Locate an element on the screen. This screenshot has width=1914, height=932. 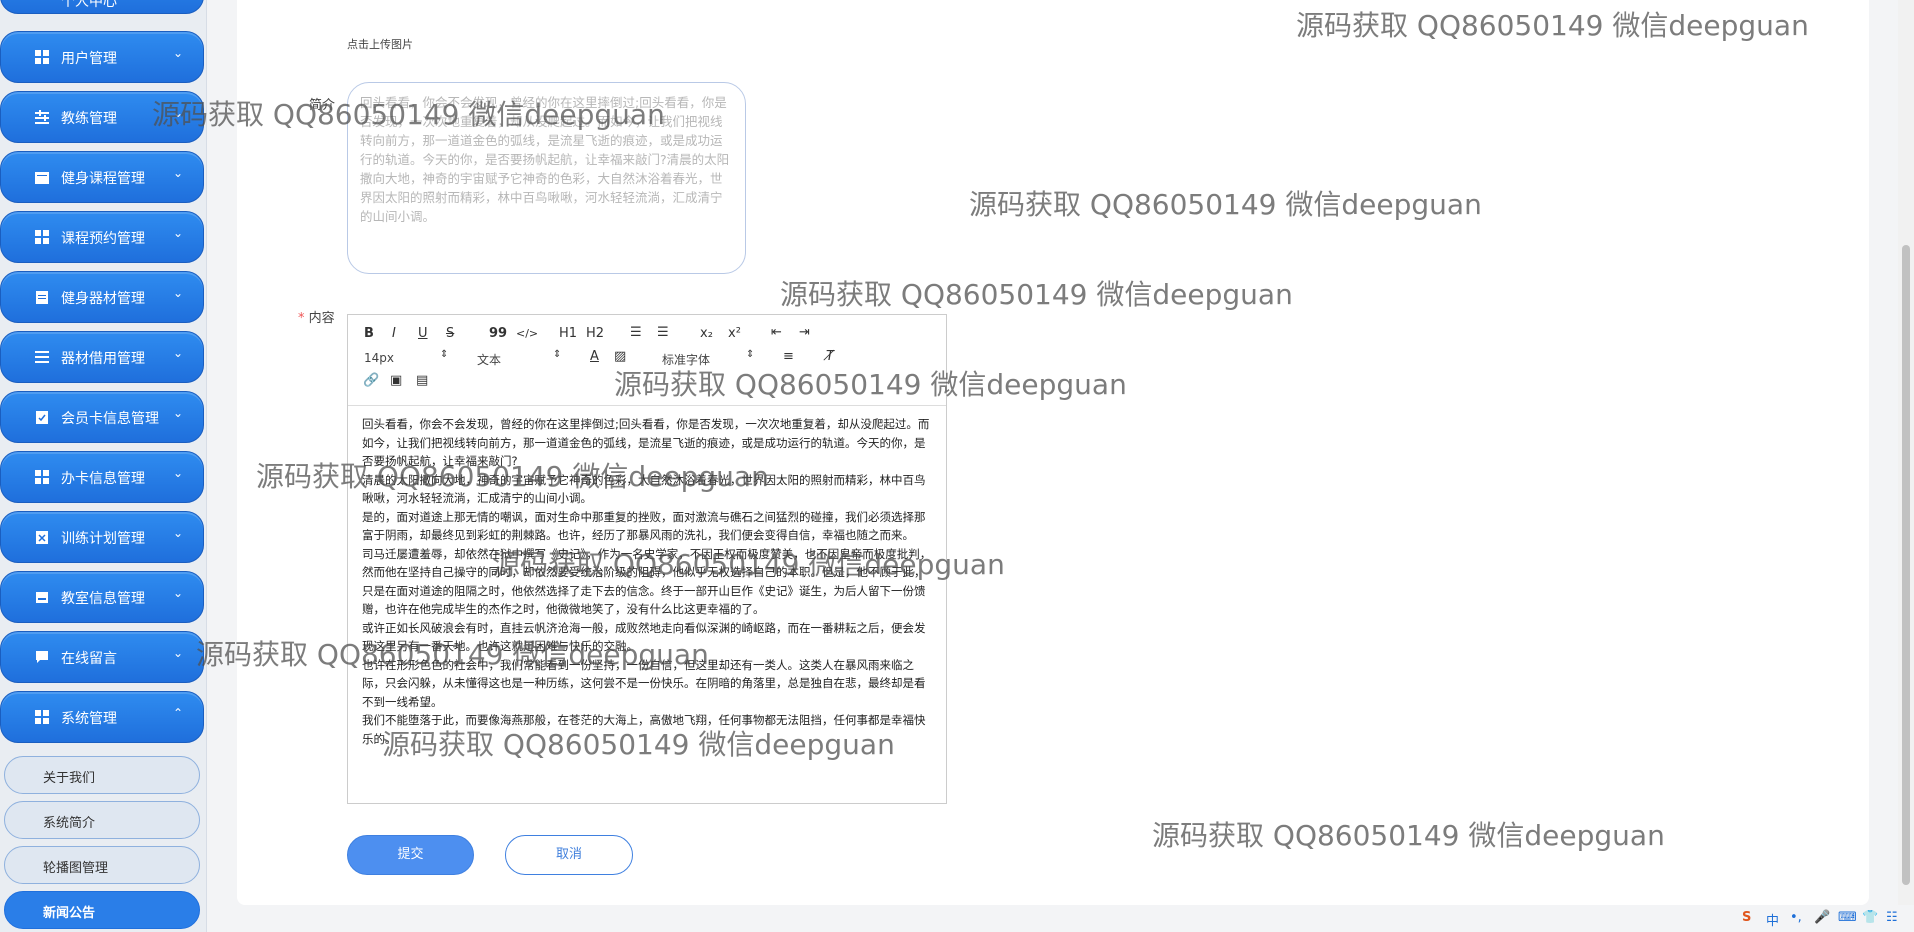
sidebar-item-label: 系统管理 is located at coordinates (89, 719).